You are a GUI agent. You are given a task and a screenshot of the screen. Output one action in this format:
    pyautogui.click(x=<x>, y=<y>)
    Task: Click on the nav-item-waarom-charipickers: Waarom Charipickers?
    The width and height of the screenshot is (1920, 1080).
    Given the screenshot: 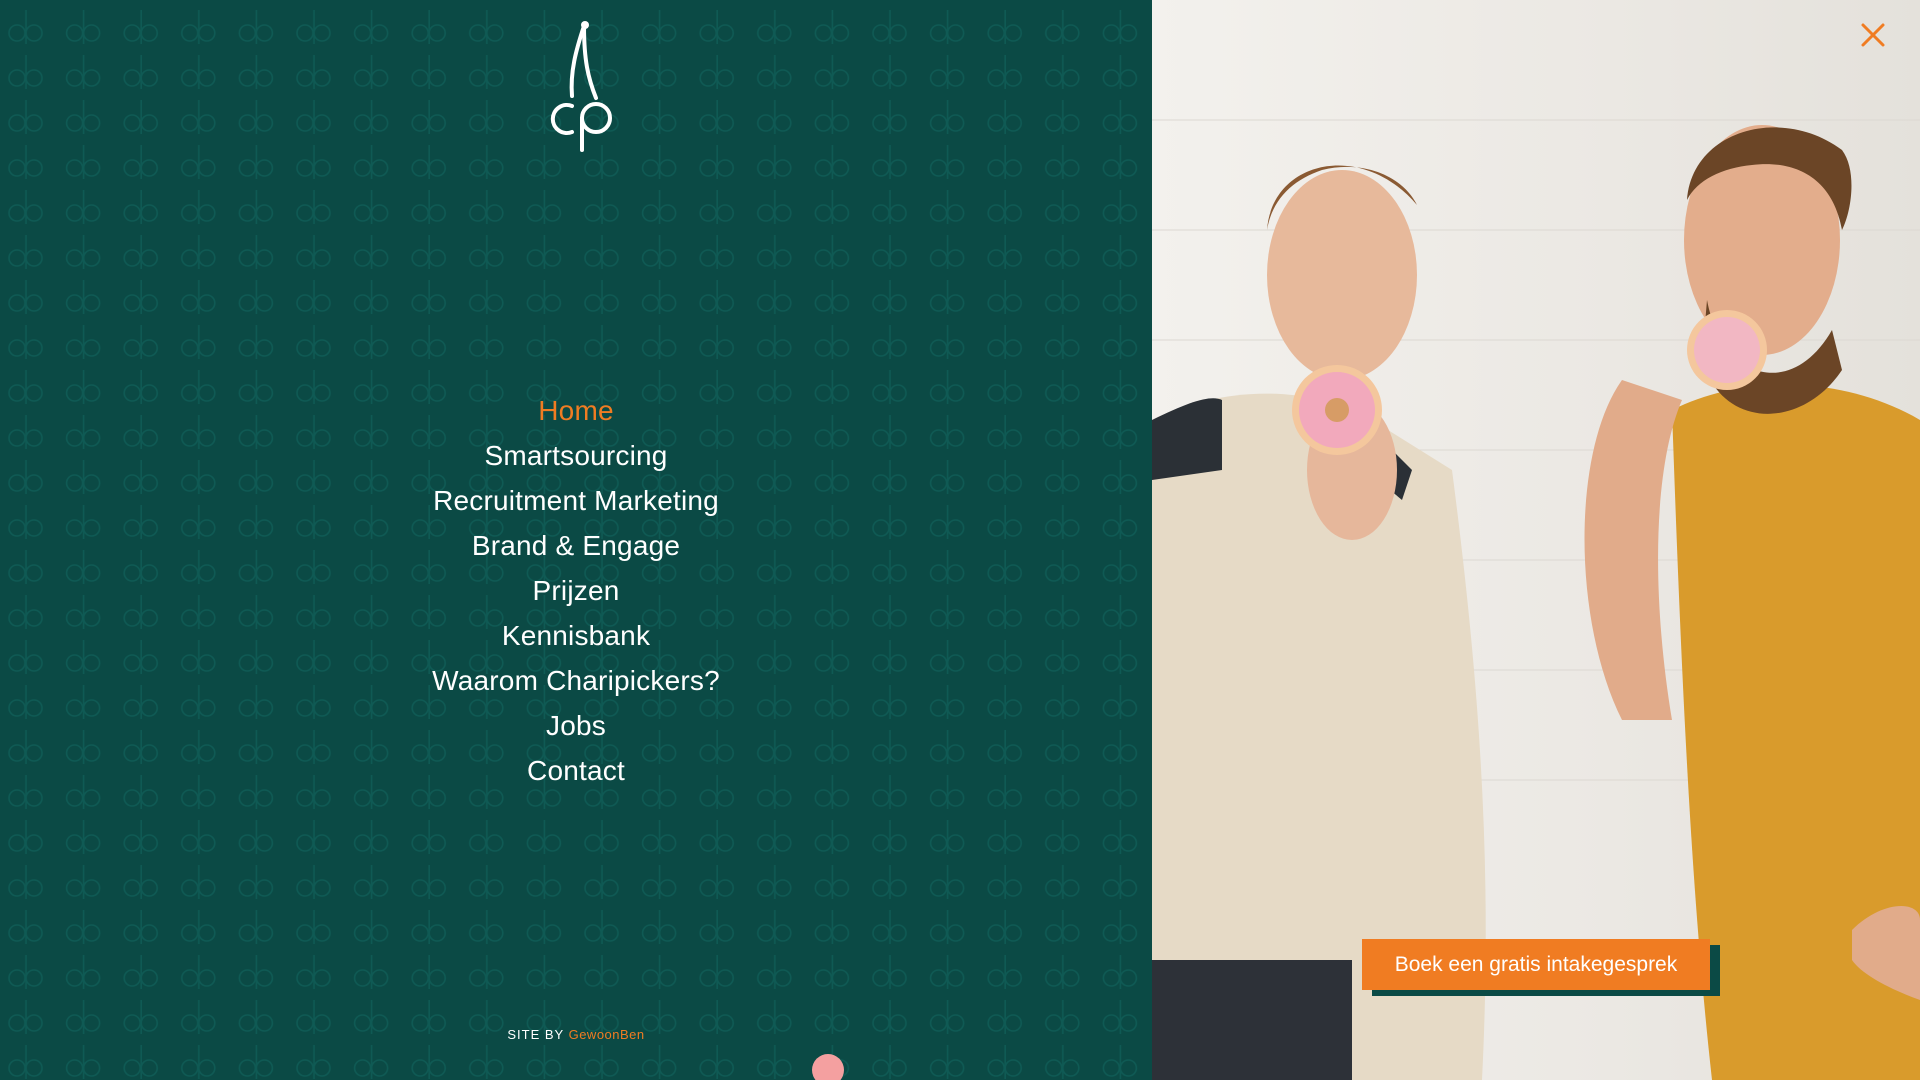 What is the action you would take?
    pyautogui.click(x=576, y=680)
    